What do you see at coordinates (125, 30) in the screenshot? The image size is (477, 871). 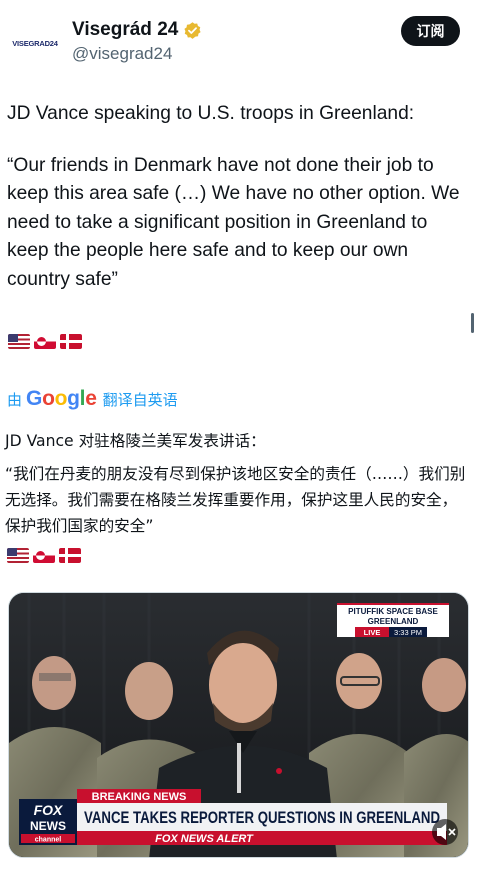 I see `author-display-name: Visegrád 24` at bounding box center [125, 30].